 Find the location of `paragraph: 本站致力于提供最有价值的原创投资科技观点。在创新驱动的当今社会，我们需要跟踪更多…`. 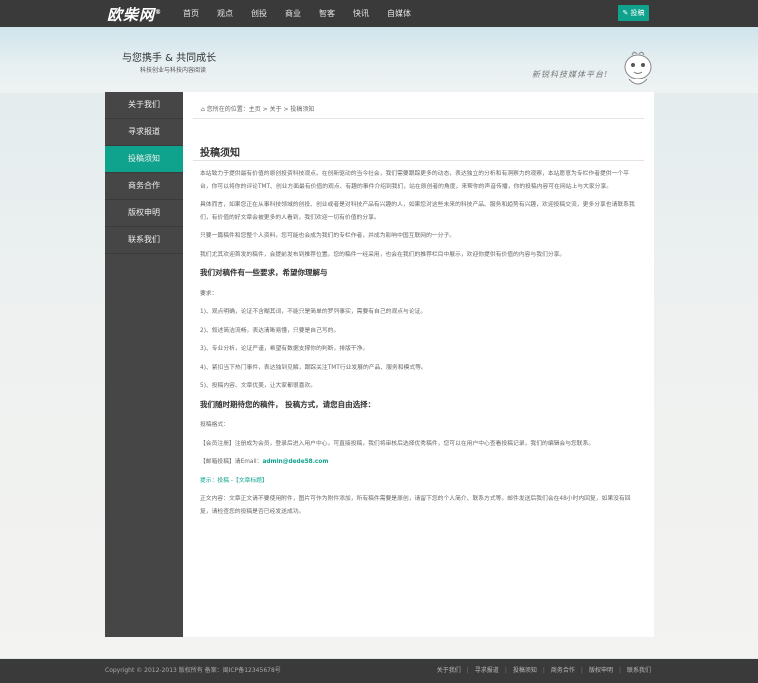

paragraph: 本站致力于提供最有价值的原创投资科技观点。在创新驱动的当今社会，我们需要跟踪更多… is located at coordinates (414, 180).